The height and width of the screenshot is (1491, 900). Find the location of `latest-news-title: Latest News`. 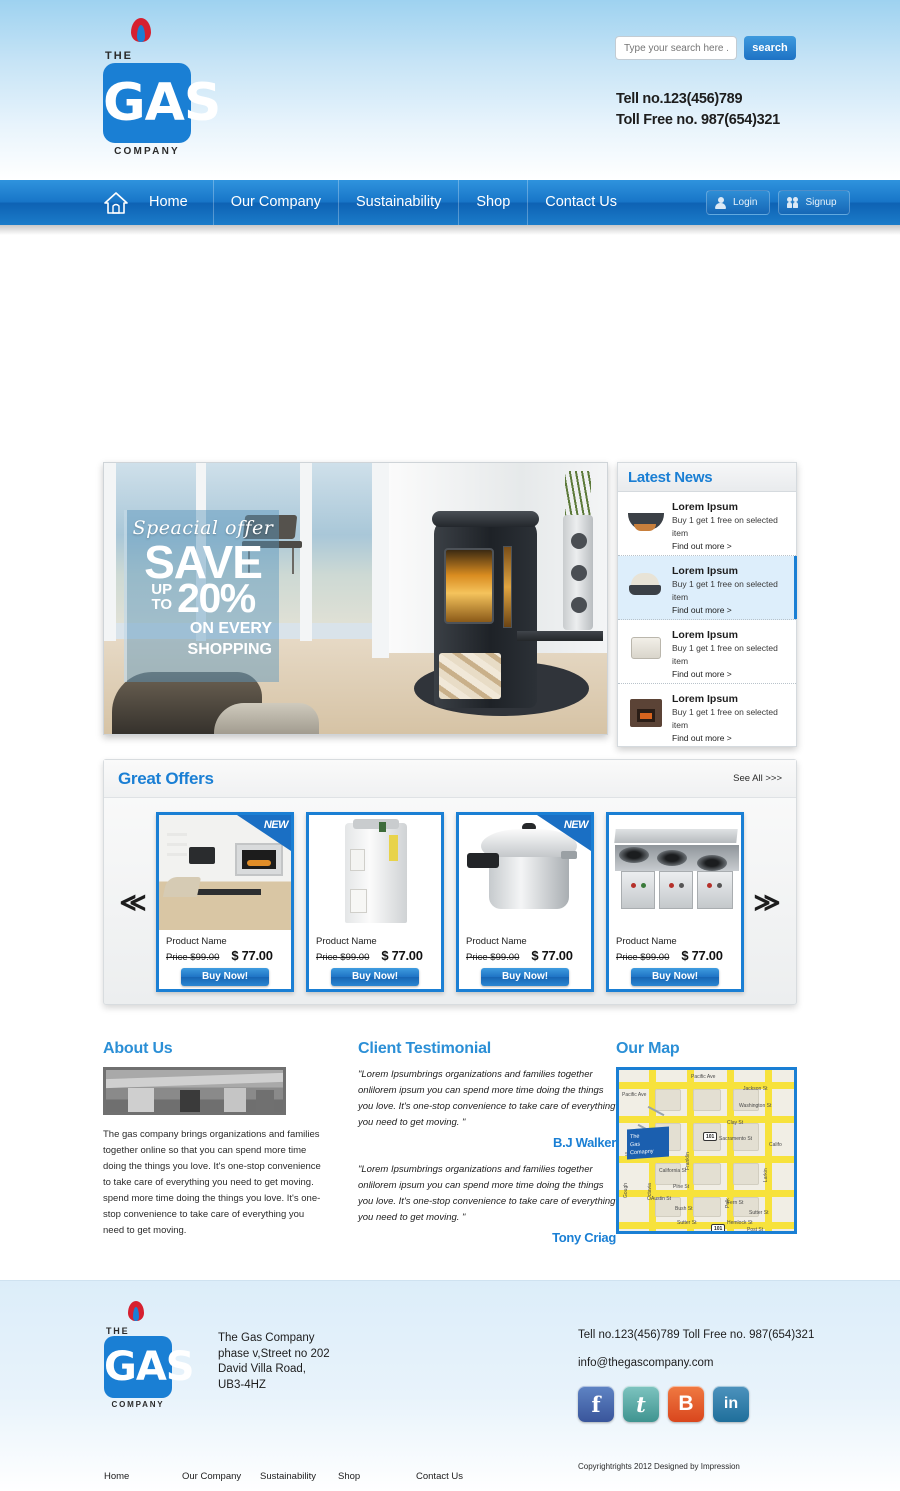

latest-news-title: Latest News is located at coordinates (707, 477).